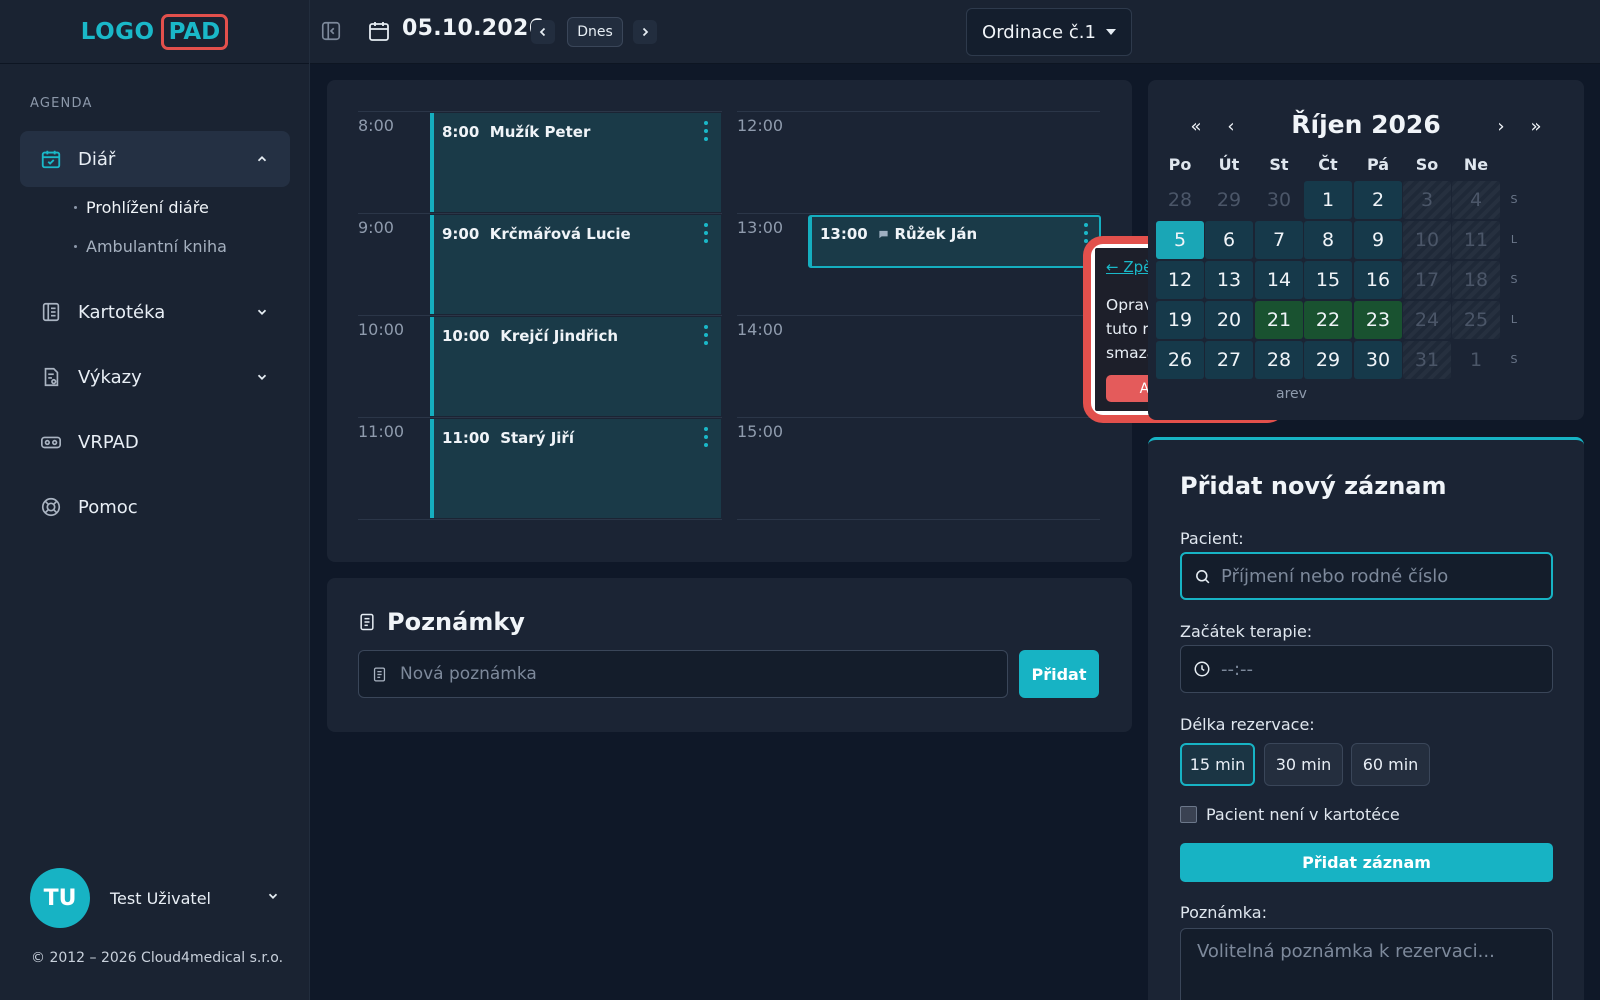 The image size is (1600, 1000). What do you see at coordinates (1246, 631) in the screenshot?
I see `start-time-label: Začátek terapie:` at bounding box center [1246, 631].